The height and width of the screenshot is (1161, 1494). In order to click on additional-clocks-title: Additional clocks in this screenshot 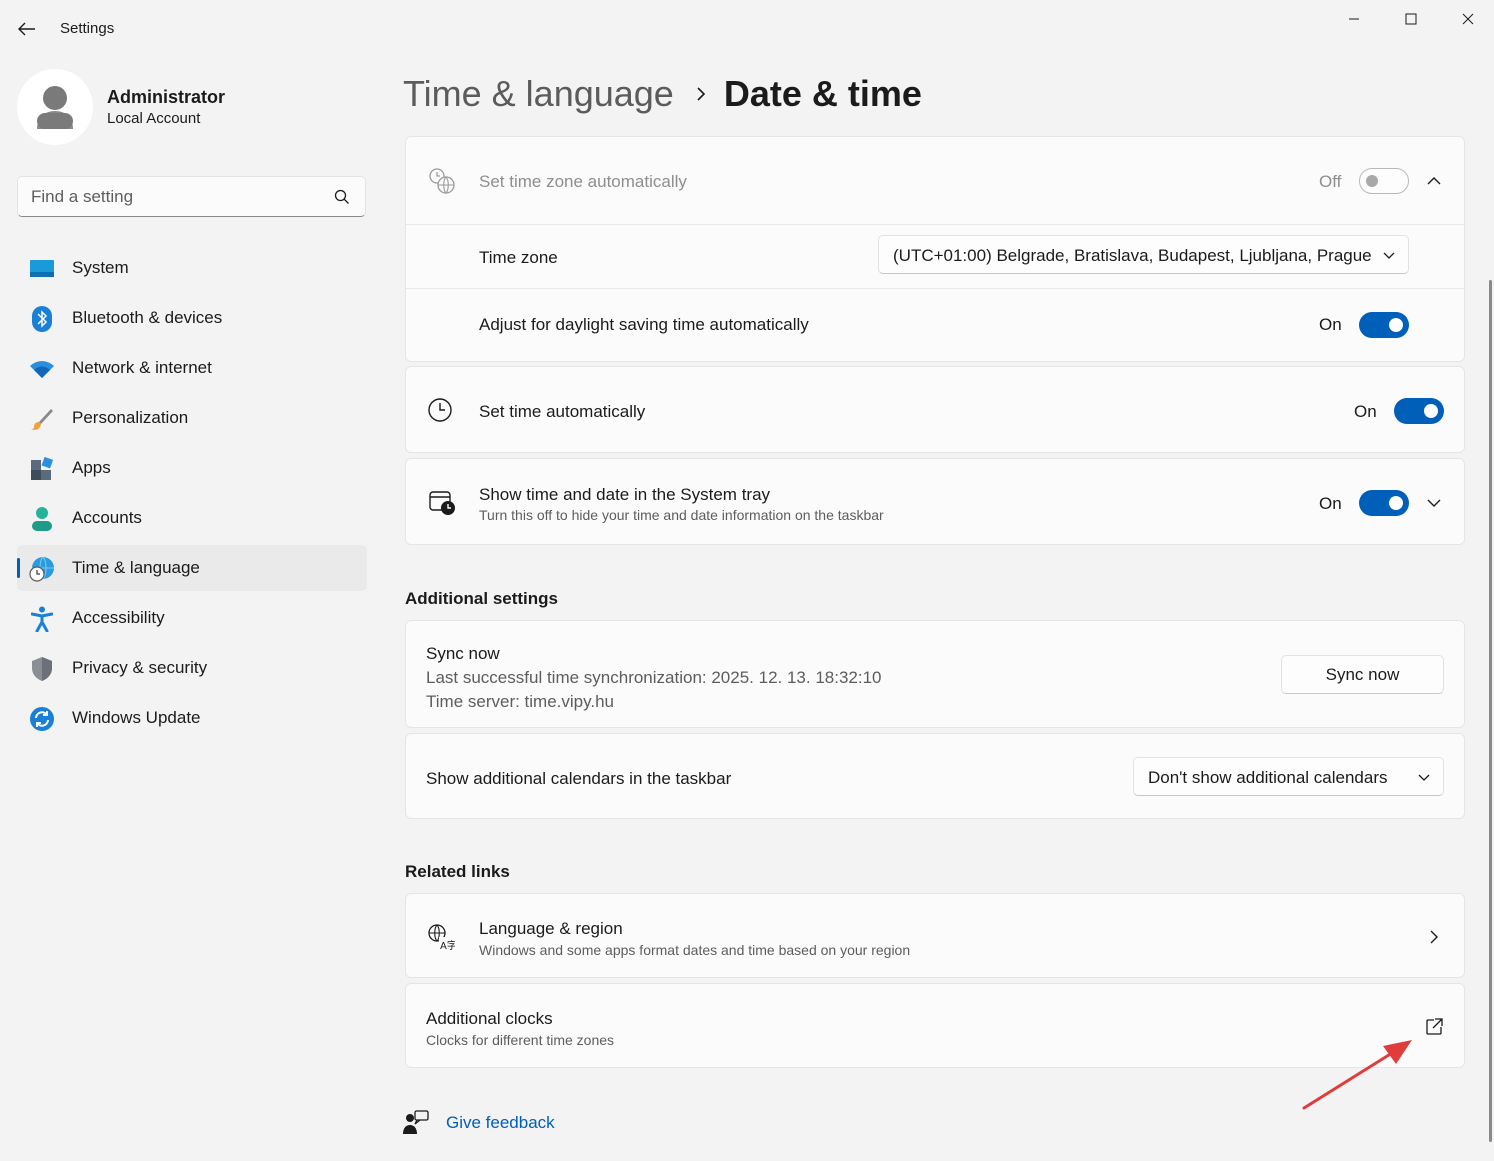, I will do `click(489, 1018)`.